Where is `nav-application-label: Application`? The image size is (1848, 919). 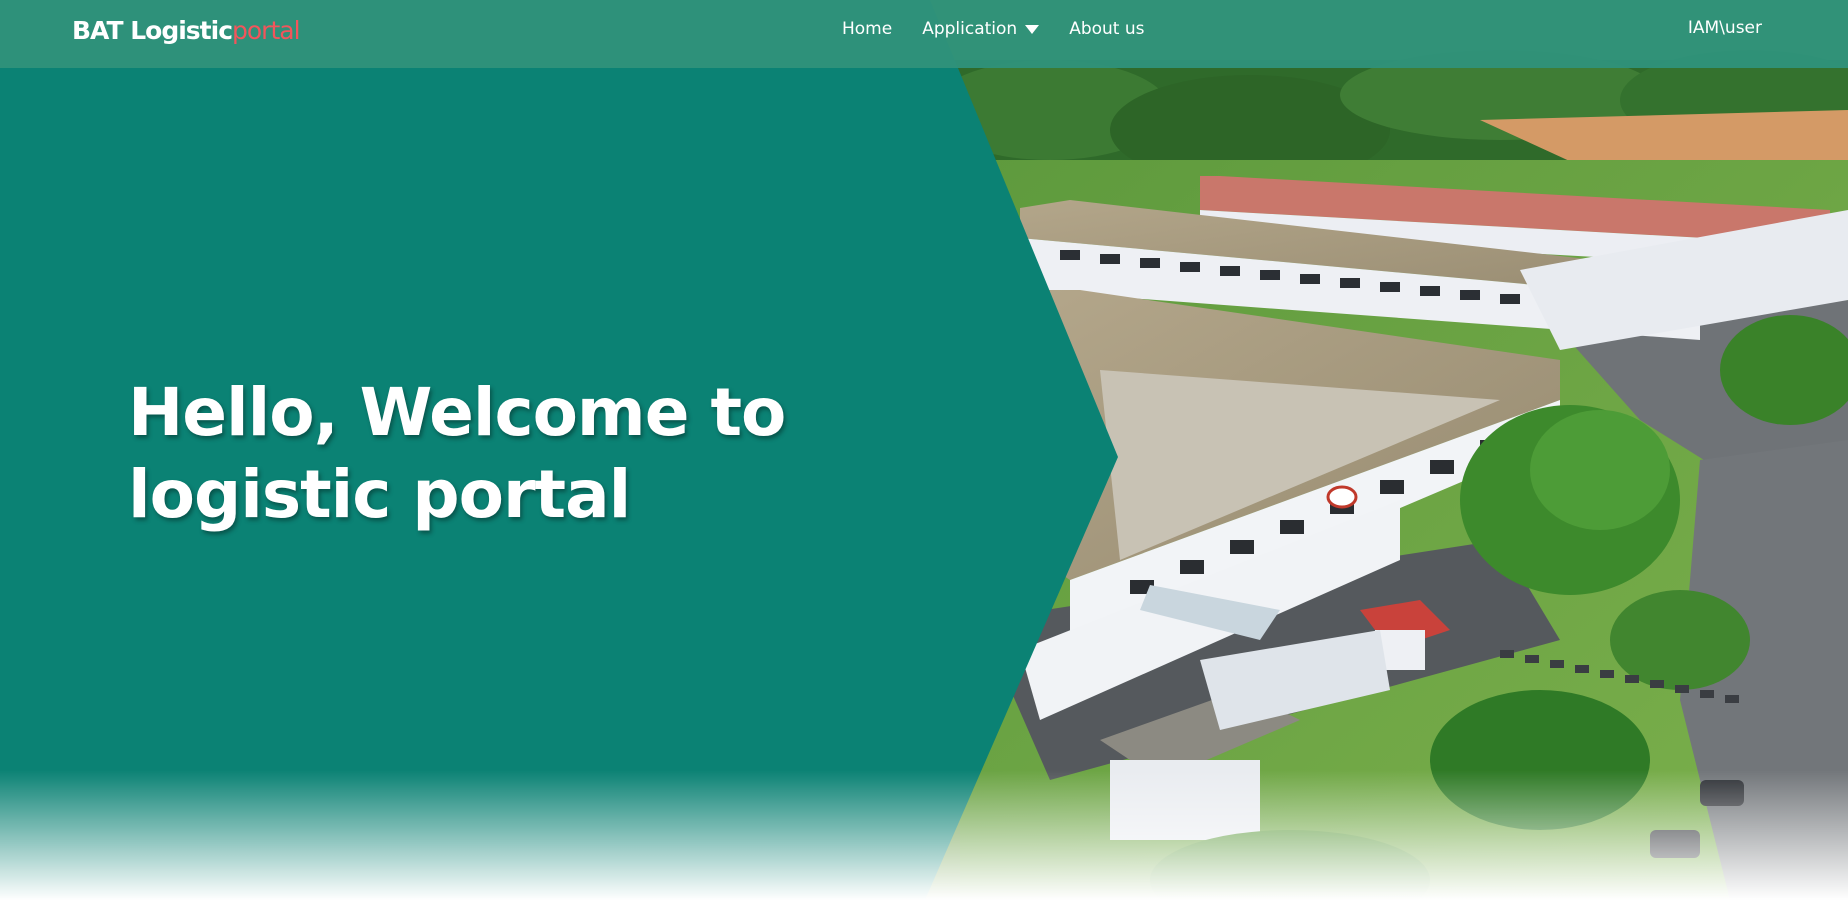 nav-application-label: Application is located at coordinates (970, 29).